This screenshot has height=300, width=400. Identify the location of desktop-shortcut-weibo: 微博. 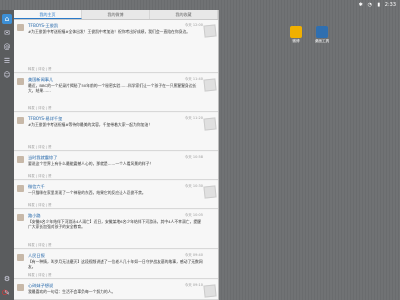
(296, 35).